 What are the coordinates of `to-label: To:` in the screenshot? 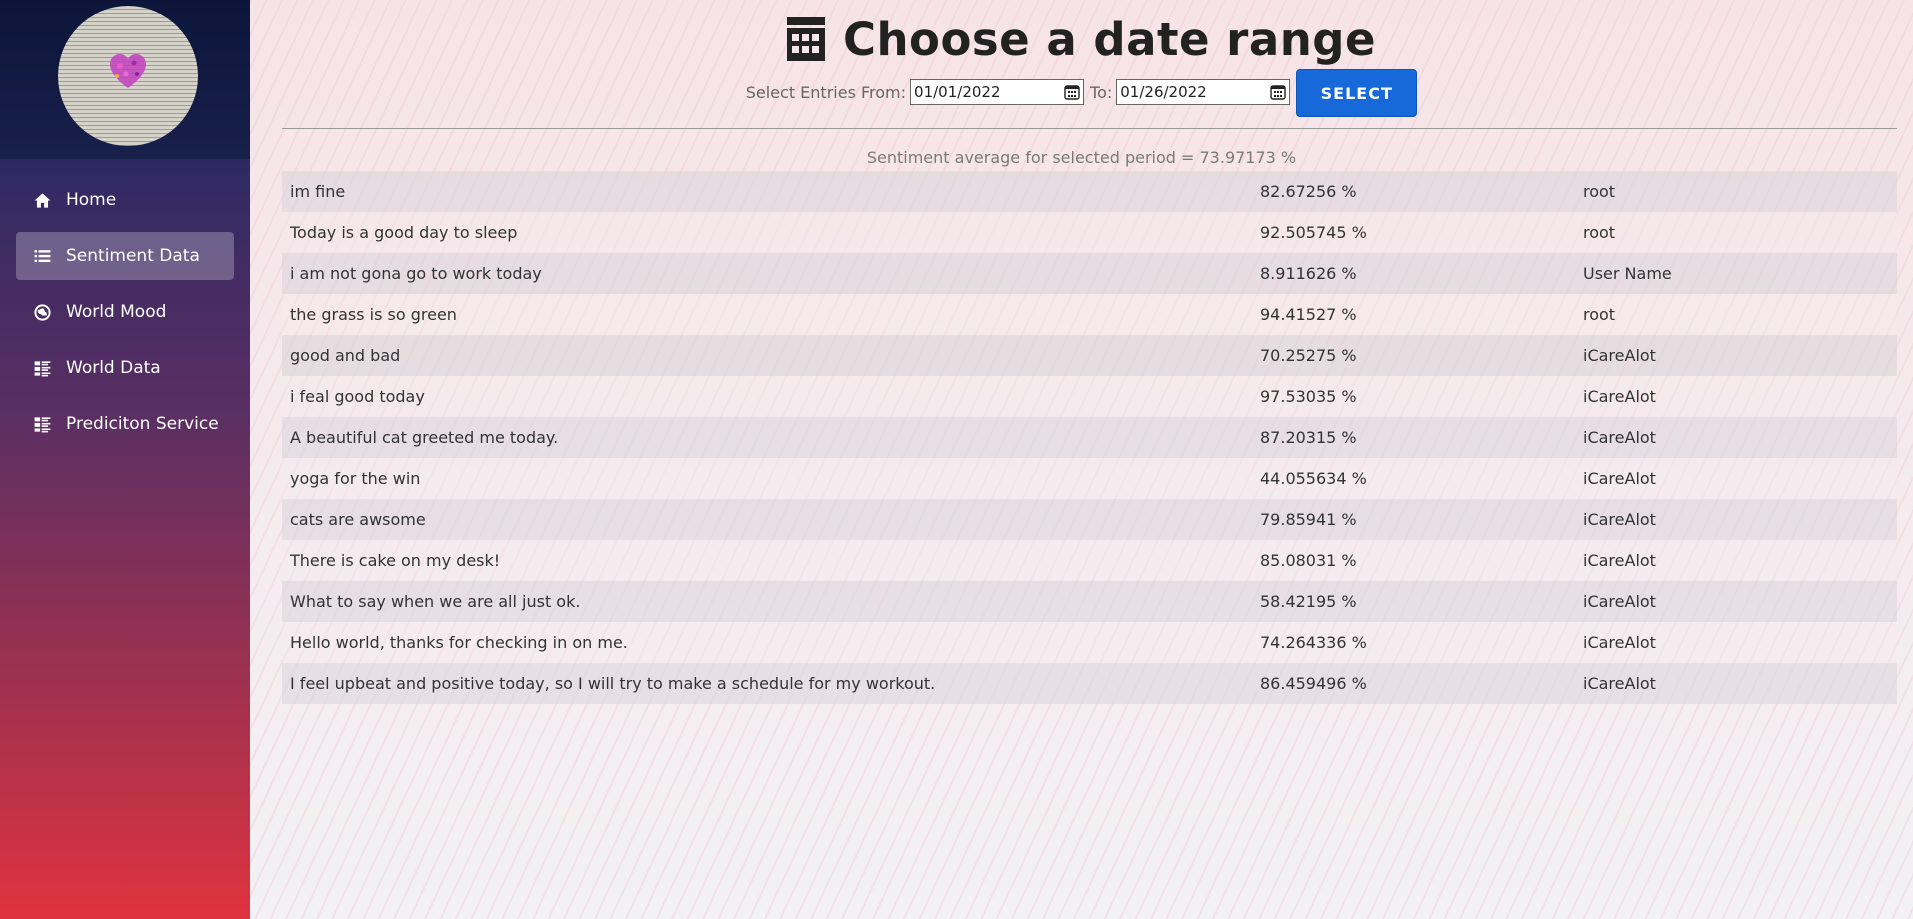 It's located at (1101, 92).